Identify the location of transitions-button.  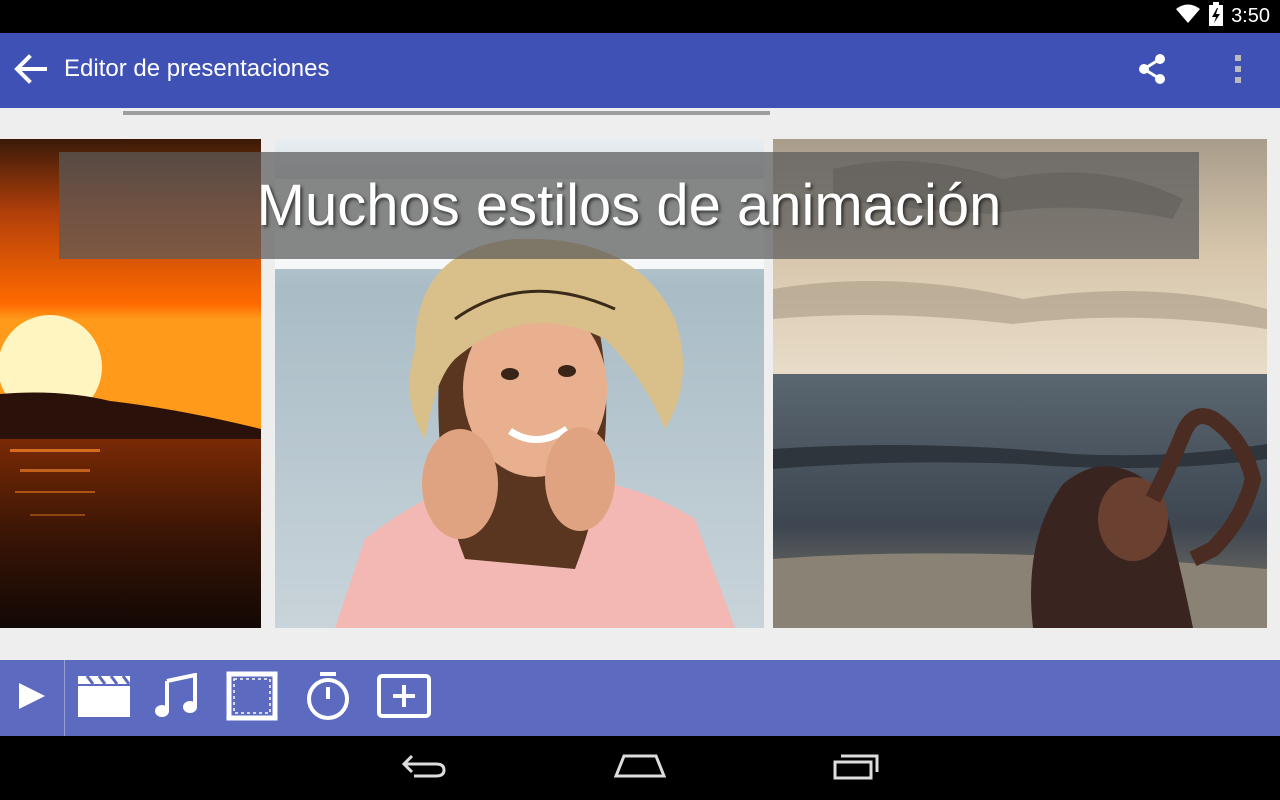
(104, 698).